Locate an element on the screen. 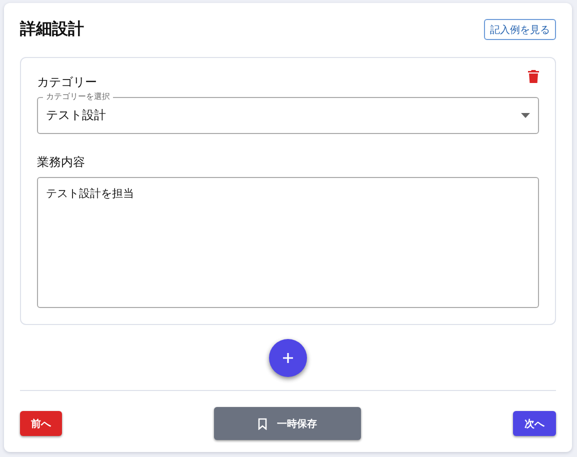 This screenshot has height=457, width=577. example-button: 記入例を見る is located at coordinates (520, 29).